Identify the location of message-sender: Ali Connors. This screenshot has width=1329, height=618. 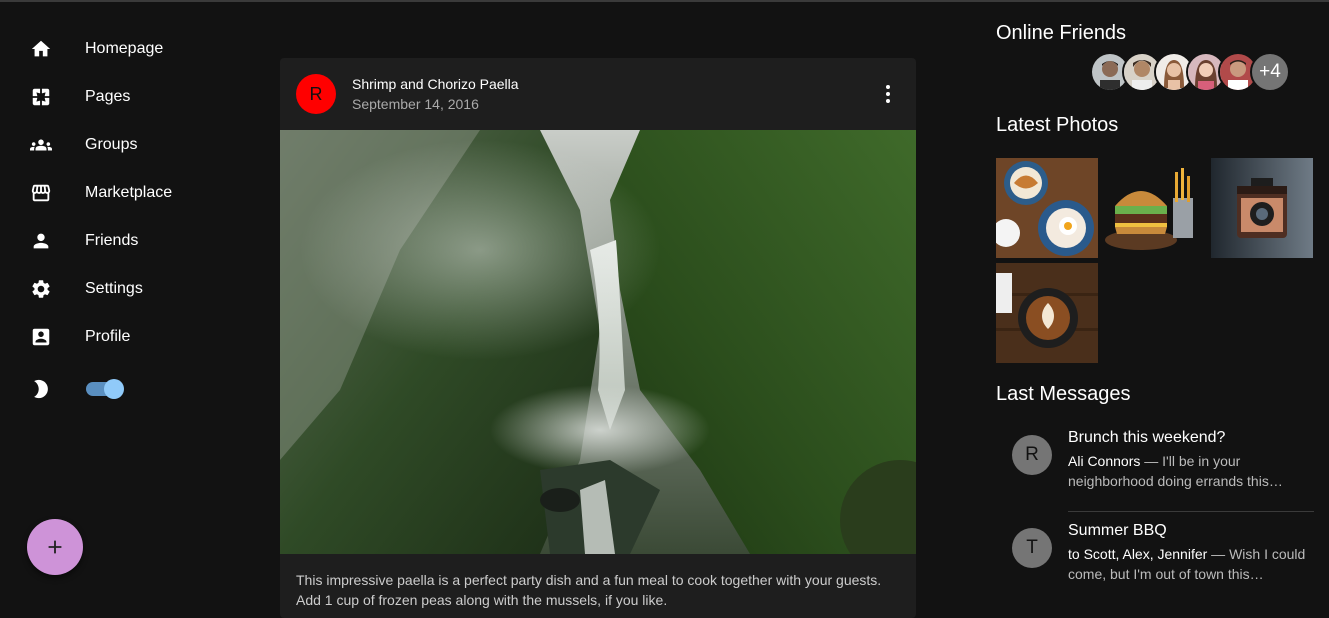
(1104, 461).